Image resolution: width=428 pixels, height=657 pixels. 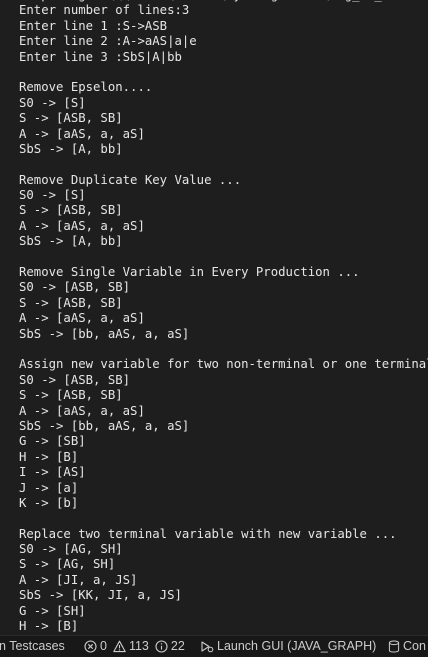 I want to click on launch-gui-button: Launch GUI (JAVA_GRAPH), so click(x=288, y=646).